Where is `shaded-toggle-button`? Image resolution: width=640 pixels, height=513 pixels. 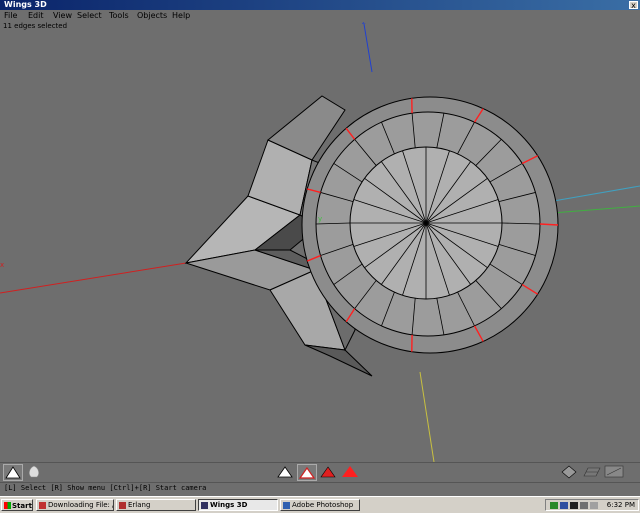
shaded-toggle-button is located at coordinates (35, 472).